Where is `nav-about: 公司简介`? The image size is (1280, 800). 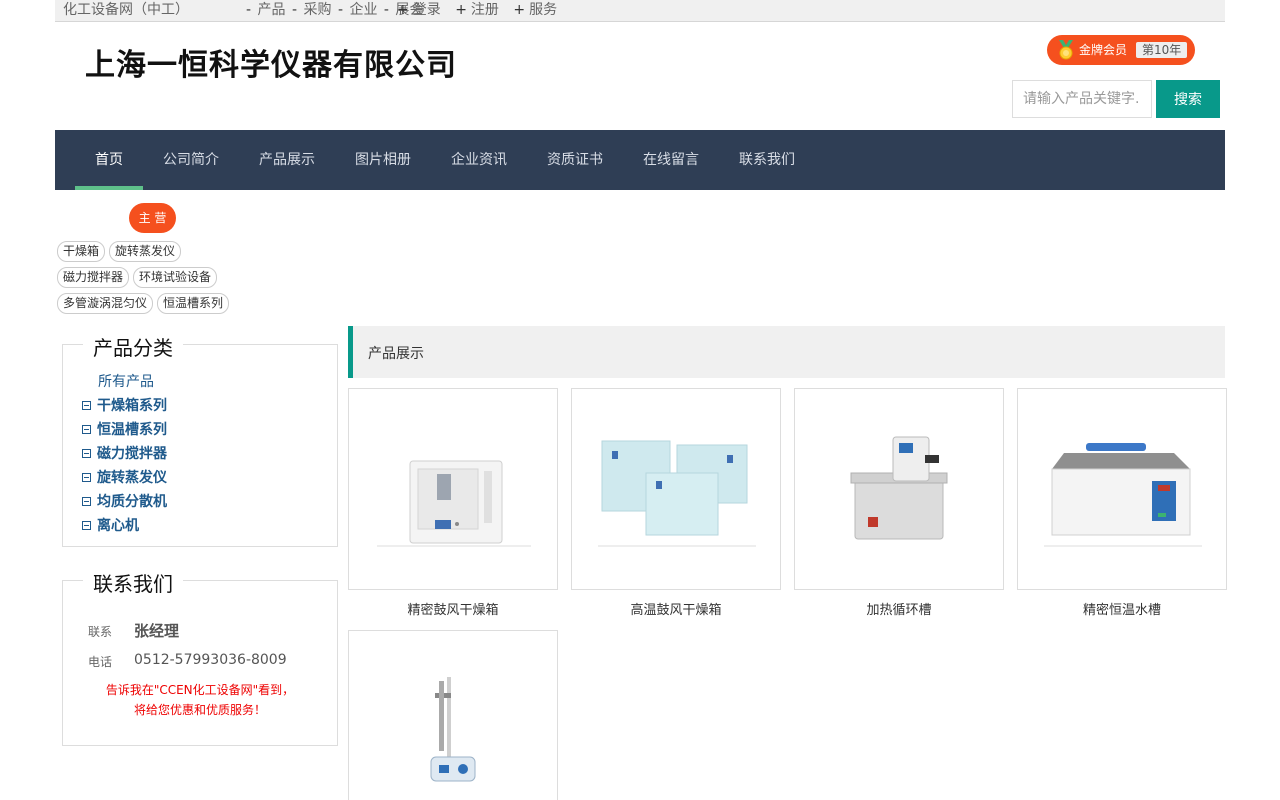
nav-about: 公司简介 is located at coordinates (191, 160).